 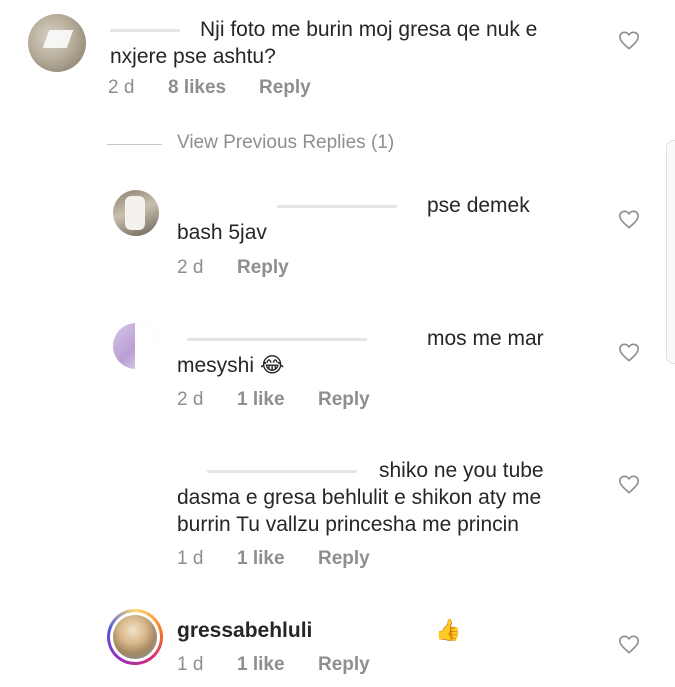 What do you see at coordinates (197, 88) in the screenshot?
I see `likes-count: 8 likes` at bounding box center [197, 88].